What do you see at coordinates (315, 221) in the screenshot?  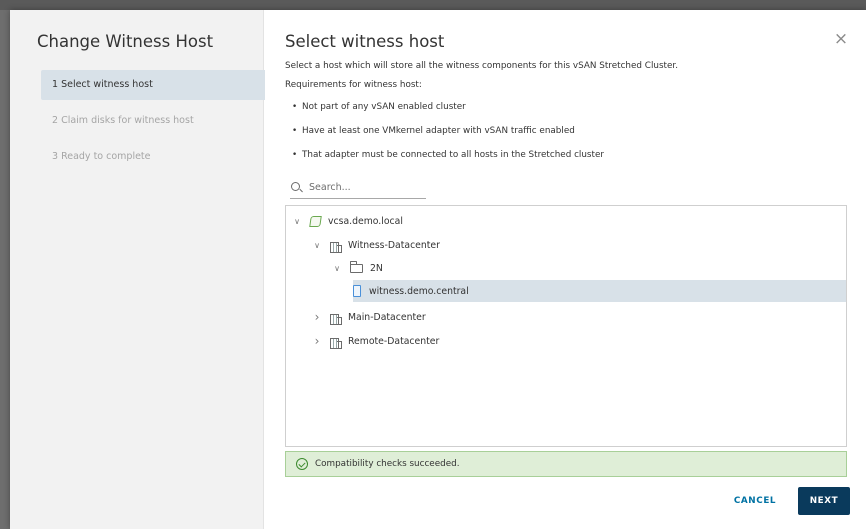 I see `vcenter-icon` at bounding box center [315, 221].